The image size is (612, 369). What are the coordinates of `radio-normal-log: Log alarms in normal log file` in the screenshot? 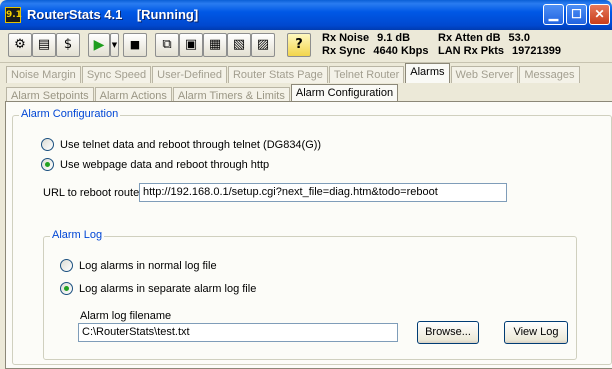 It's located at (138, 265).